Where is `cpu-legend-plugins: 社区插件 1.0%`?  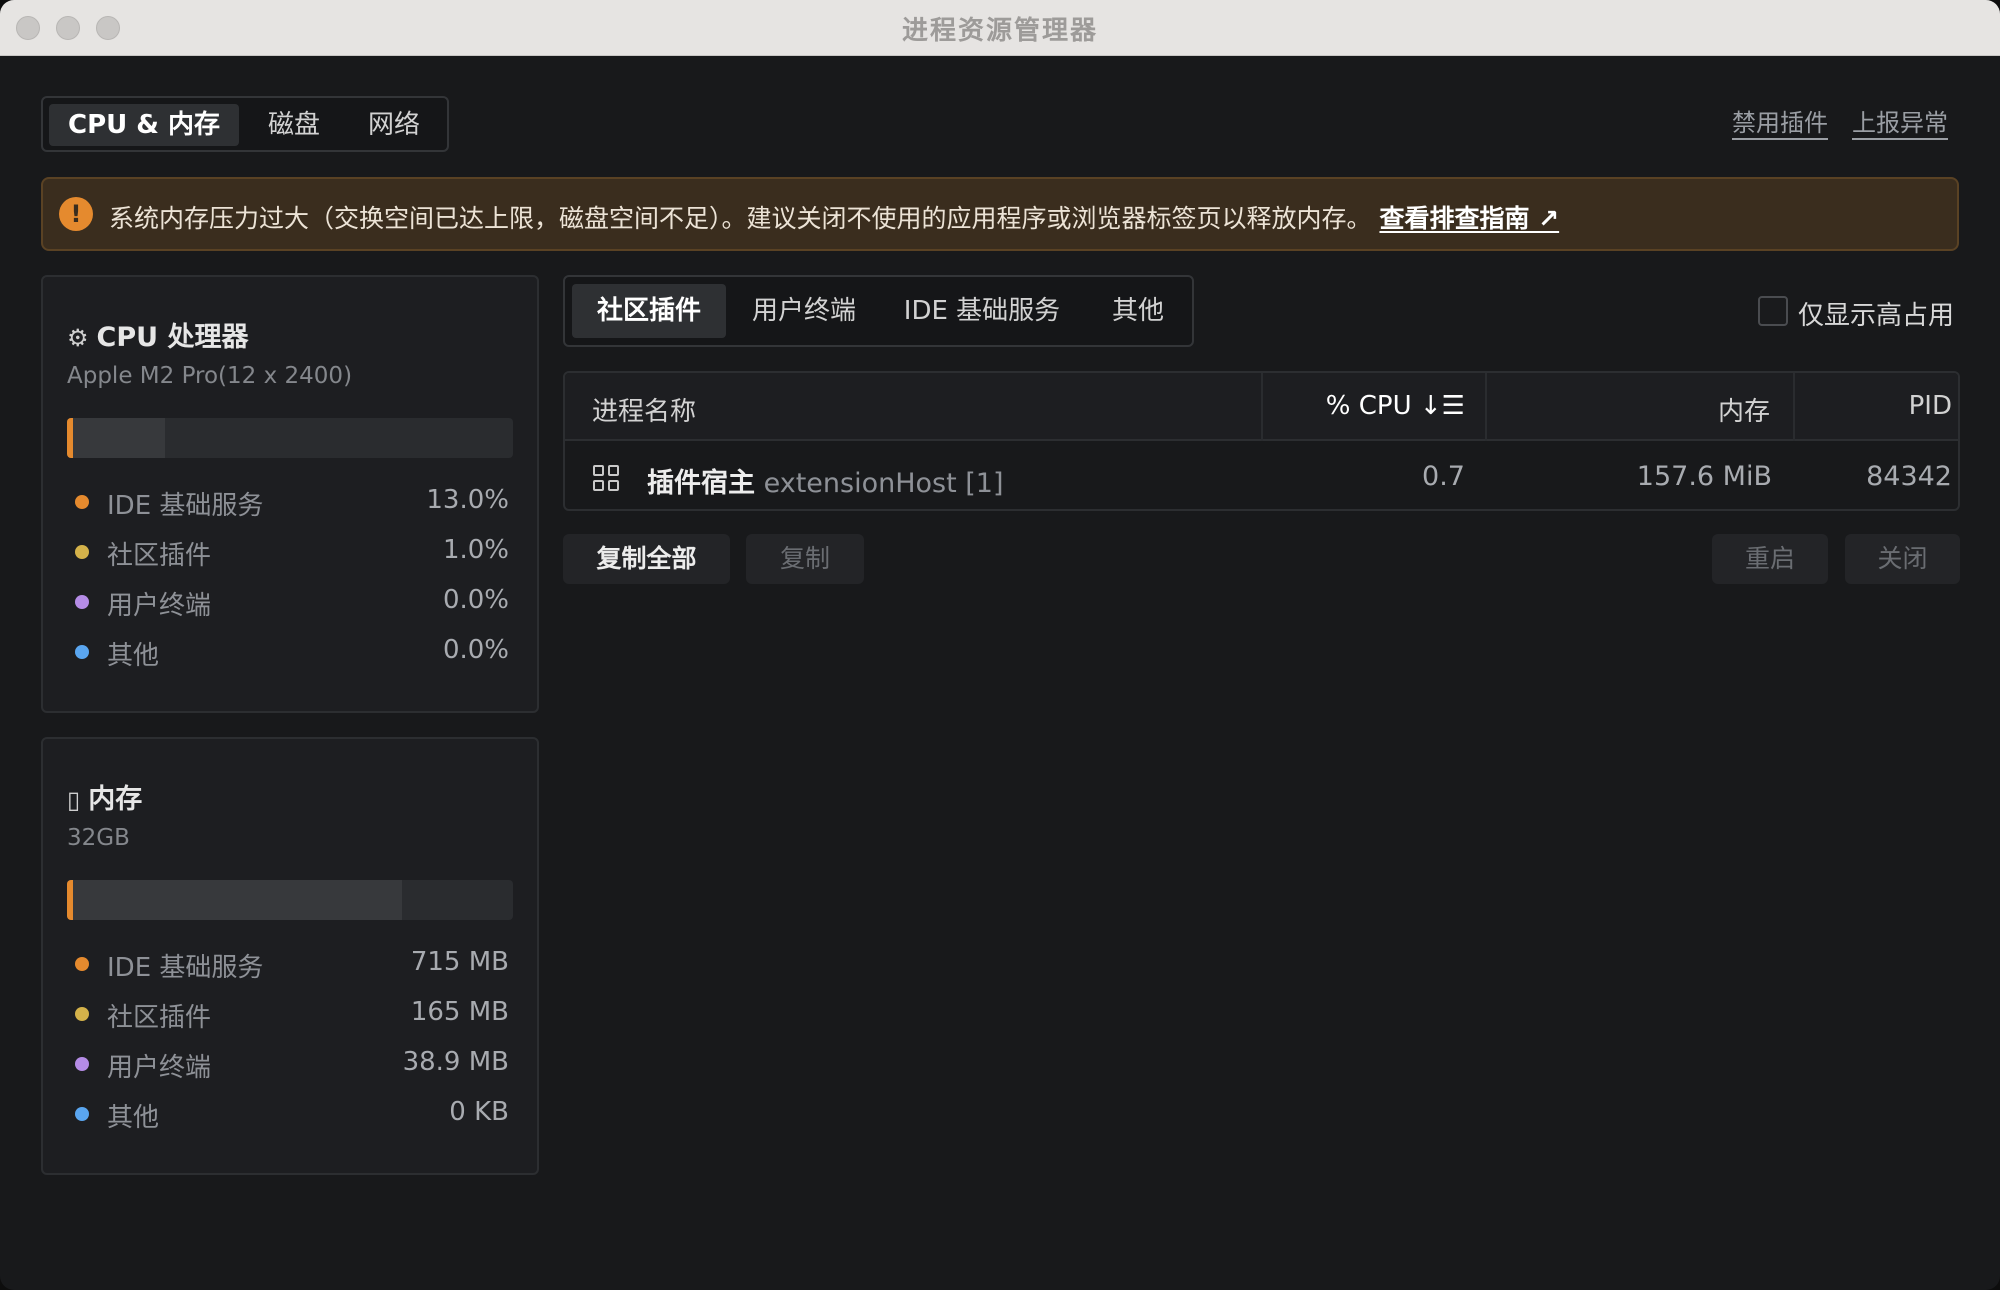
cpu-legend-plugins: 社区插件 1.0% is located at coordinates (290, 551).